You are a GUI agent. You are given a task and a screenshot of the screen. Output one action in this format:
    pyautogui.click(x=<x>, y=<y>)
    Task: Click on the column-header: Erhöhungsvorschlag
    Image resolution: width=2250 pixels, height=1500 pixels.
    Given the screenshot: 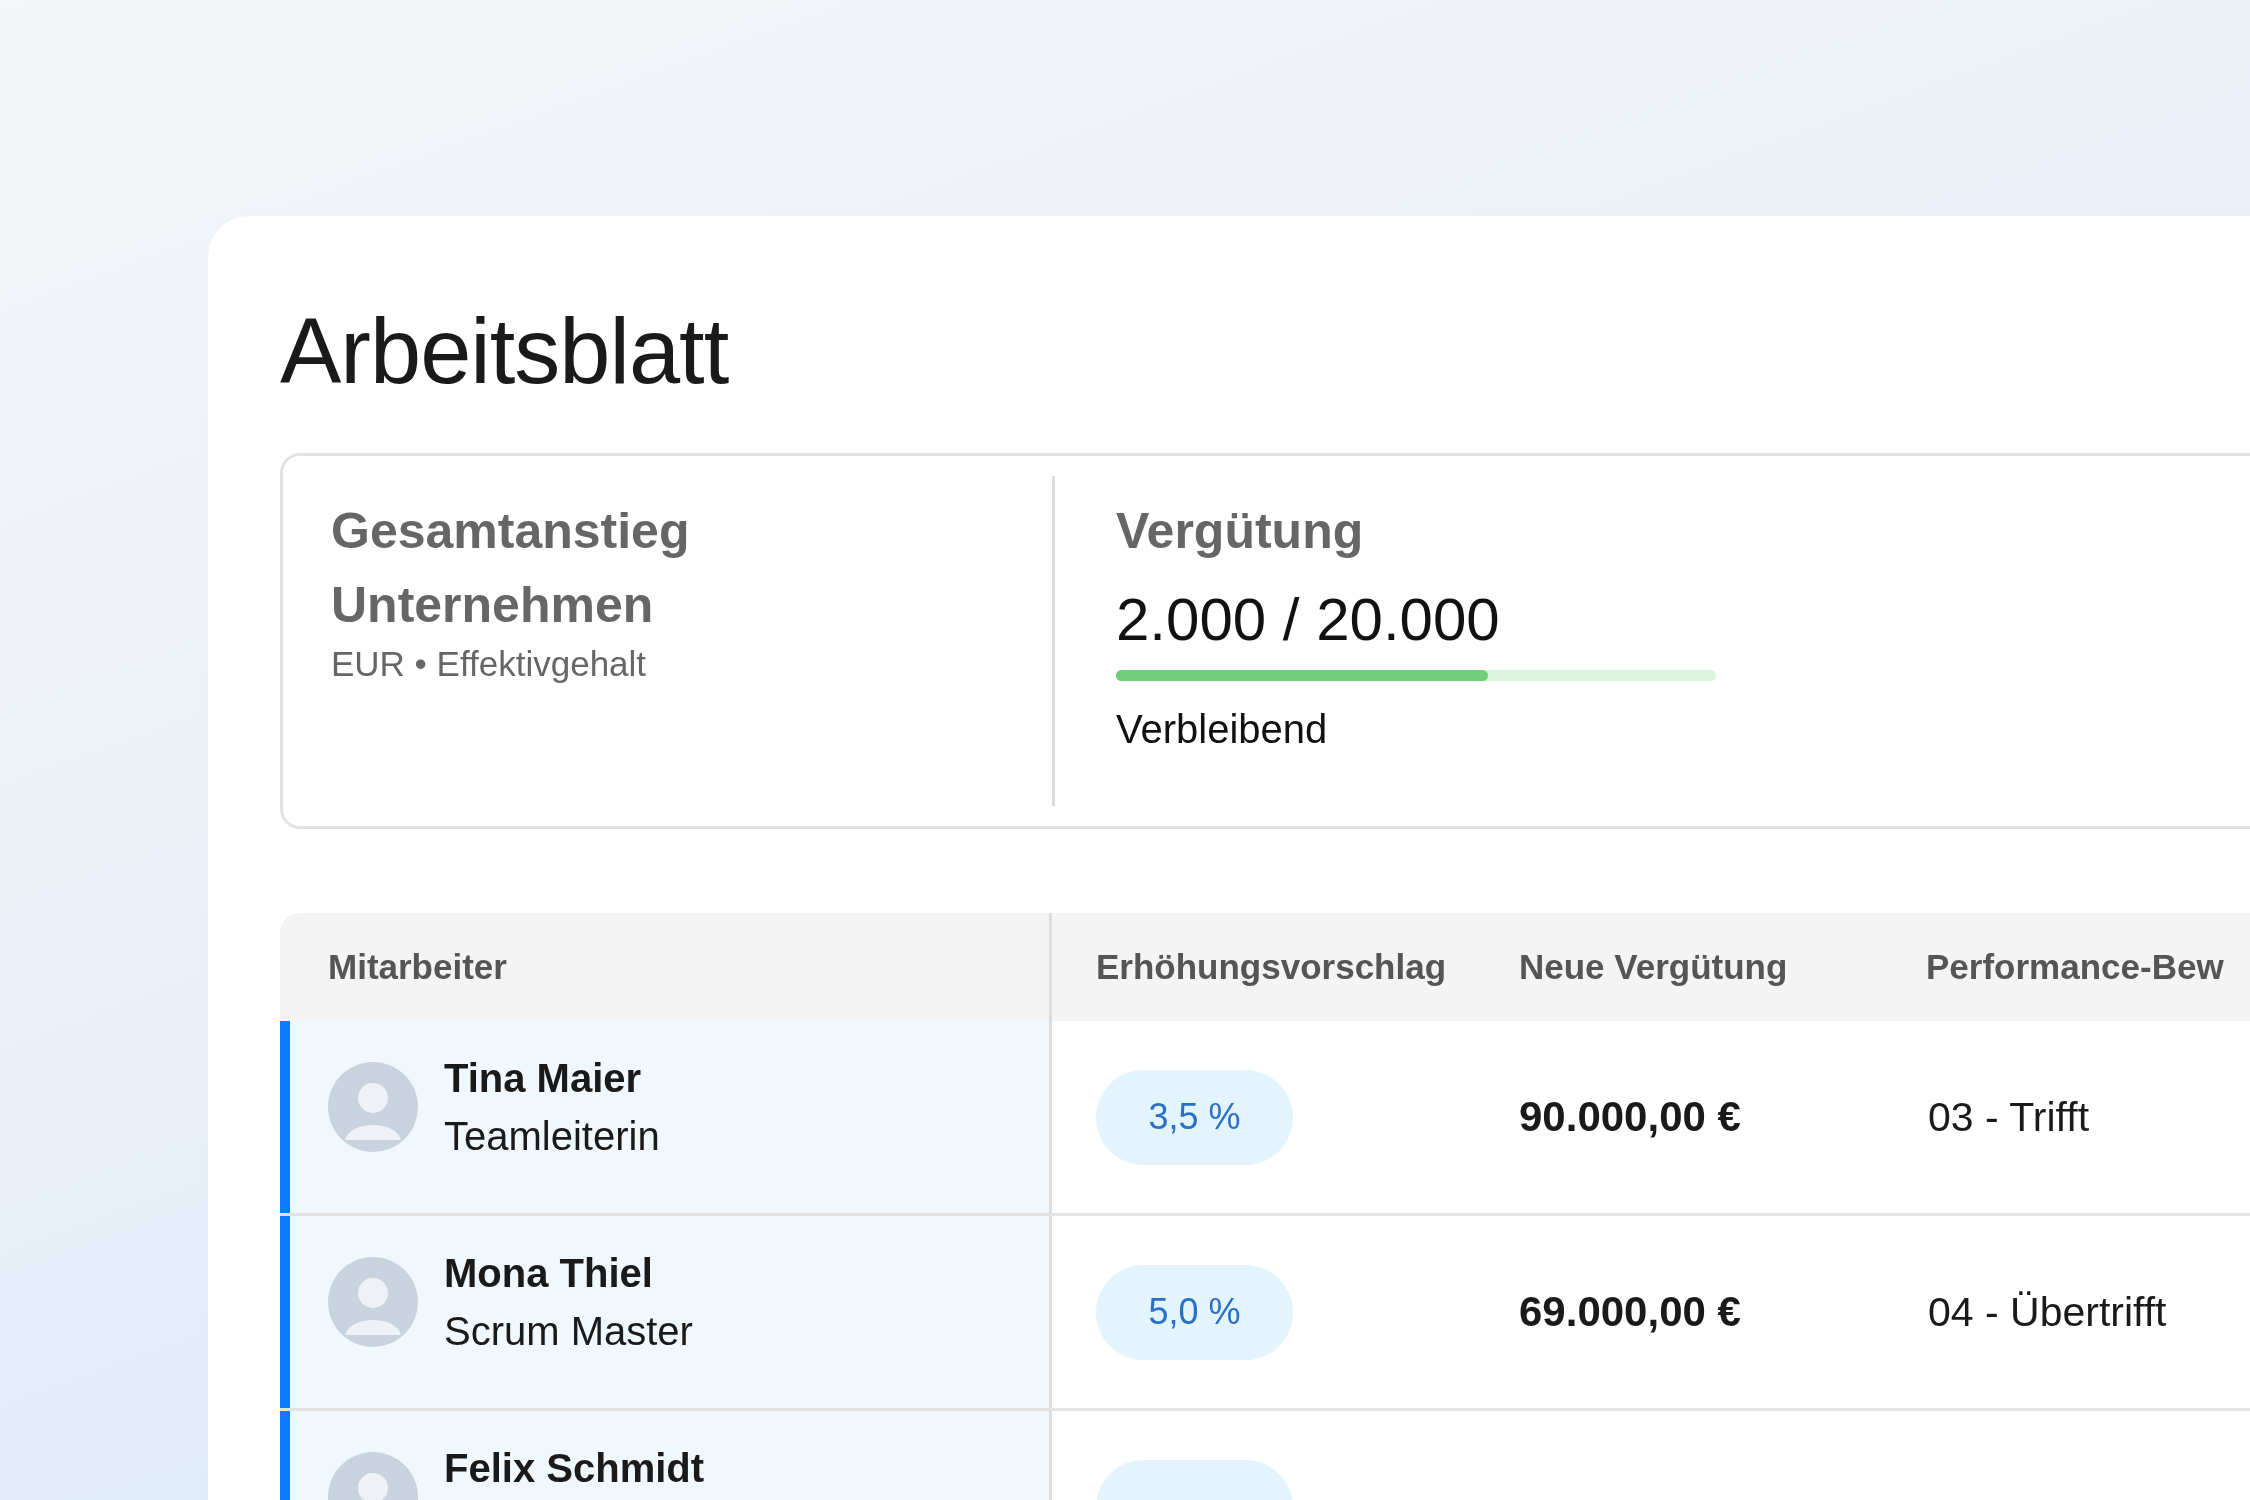 What is the action you would take?
    pyautogui.click(x=1271, y=967)
    